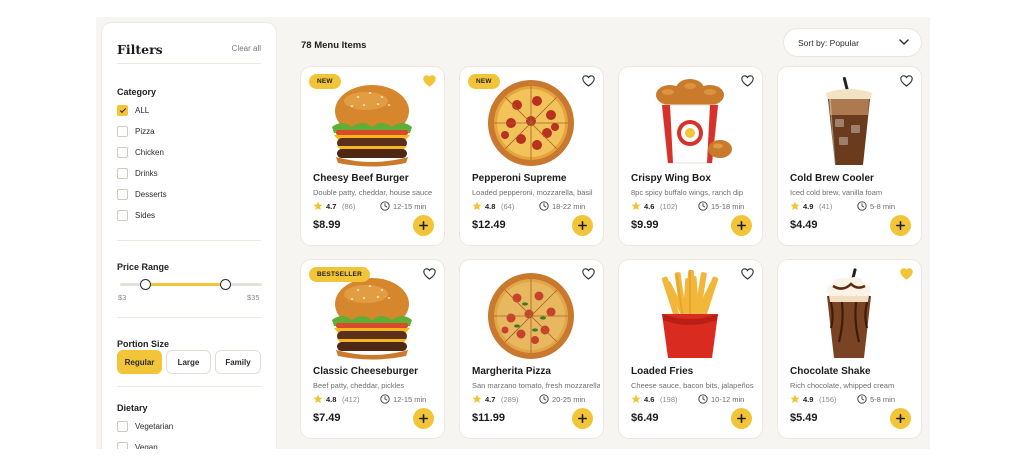 The image size is (1026, 466). What do you see at coordinates (687, 192) in the screenshot?
I see `item-description: 8pc spicy buffalo wings, ranch dip` at bounding box center [687, 192].